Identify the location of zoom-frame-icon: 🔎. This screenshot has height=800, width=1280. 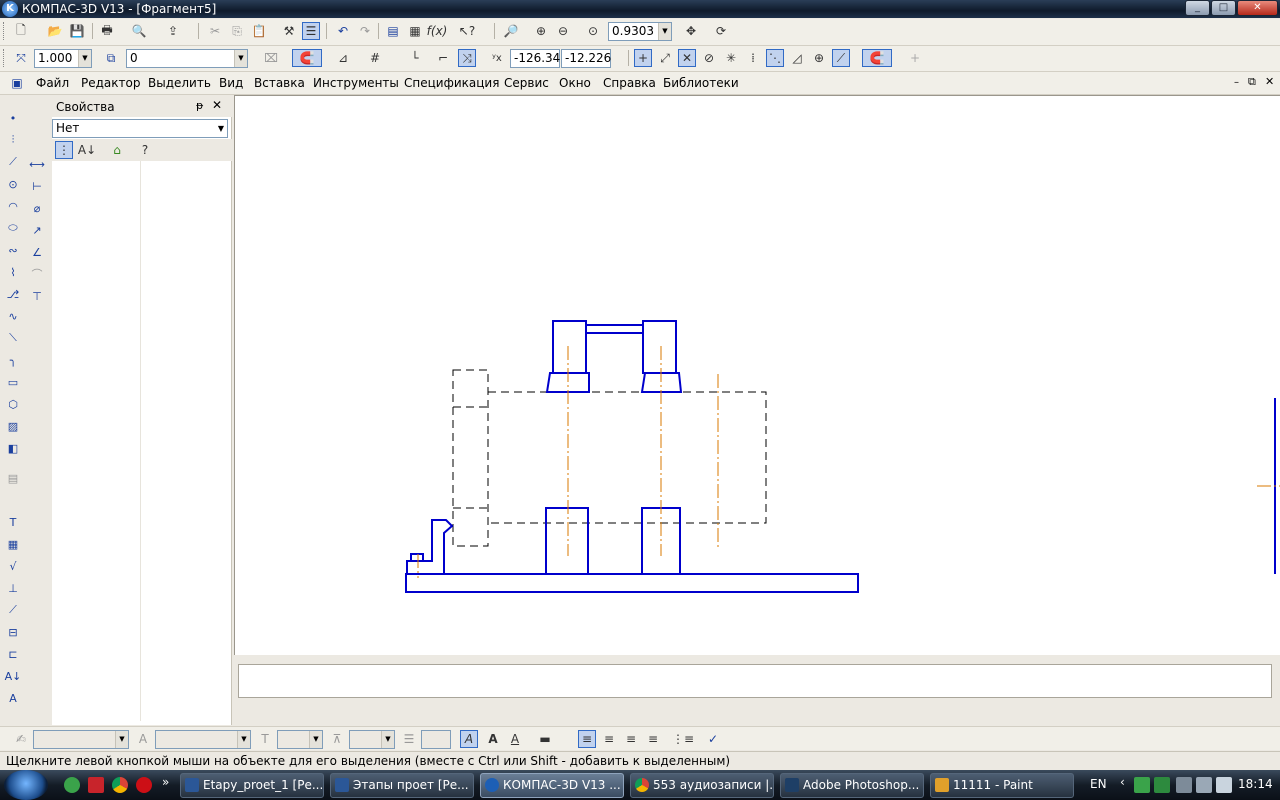
(511, 31).